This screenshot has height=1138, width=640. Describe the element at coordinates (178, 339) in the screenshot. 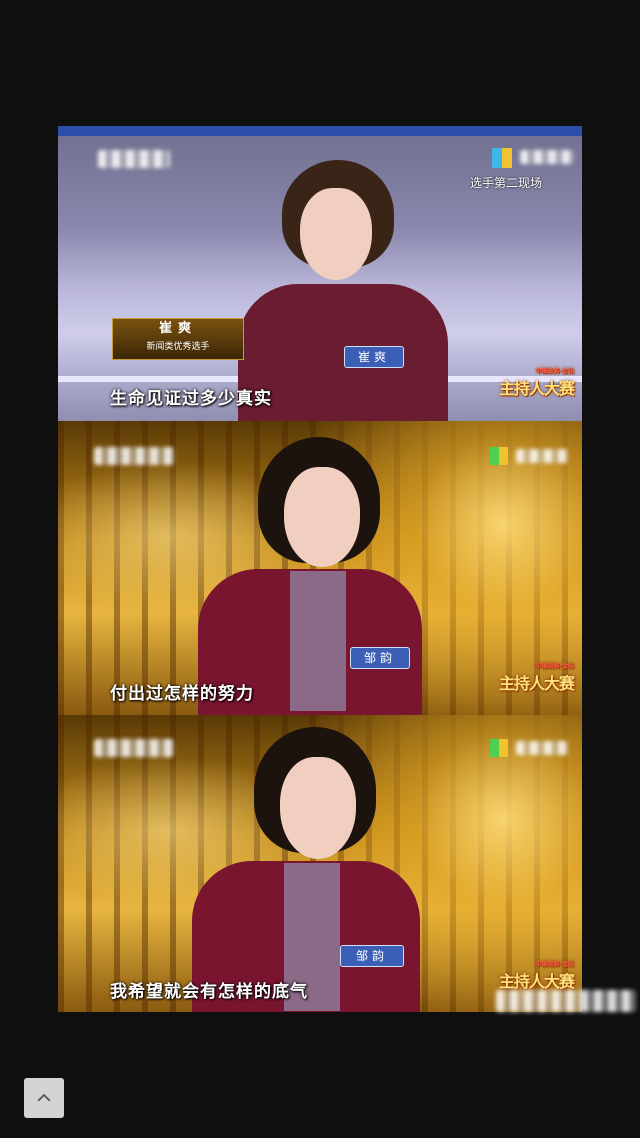

I see `name-caption: 崔爽 新闻类优秀选手` at that location.